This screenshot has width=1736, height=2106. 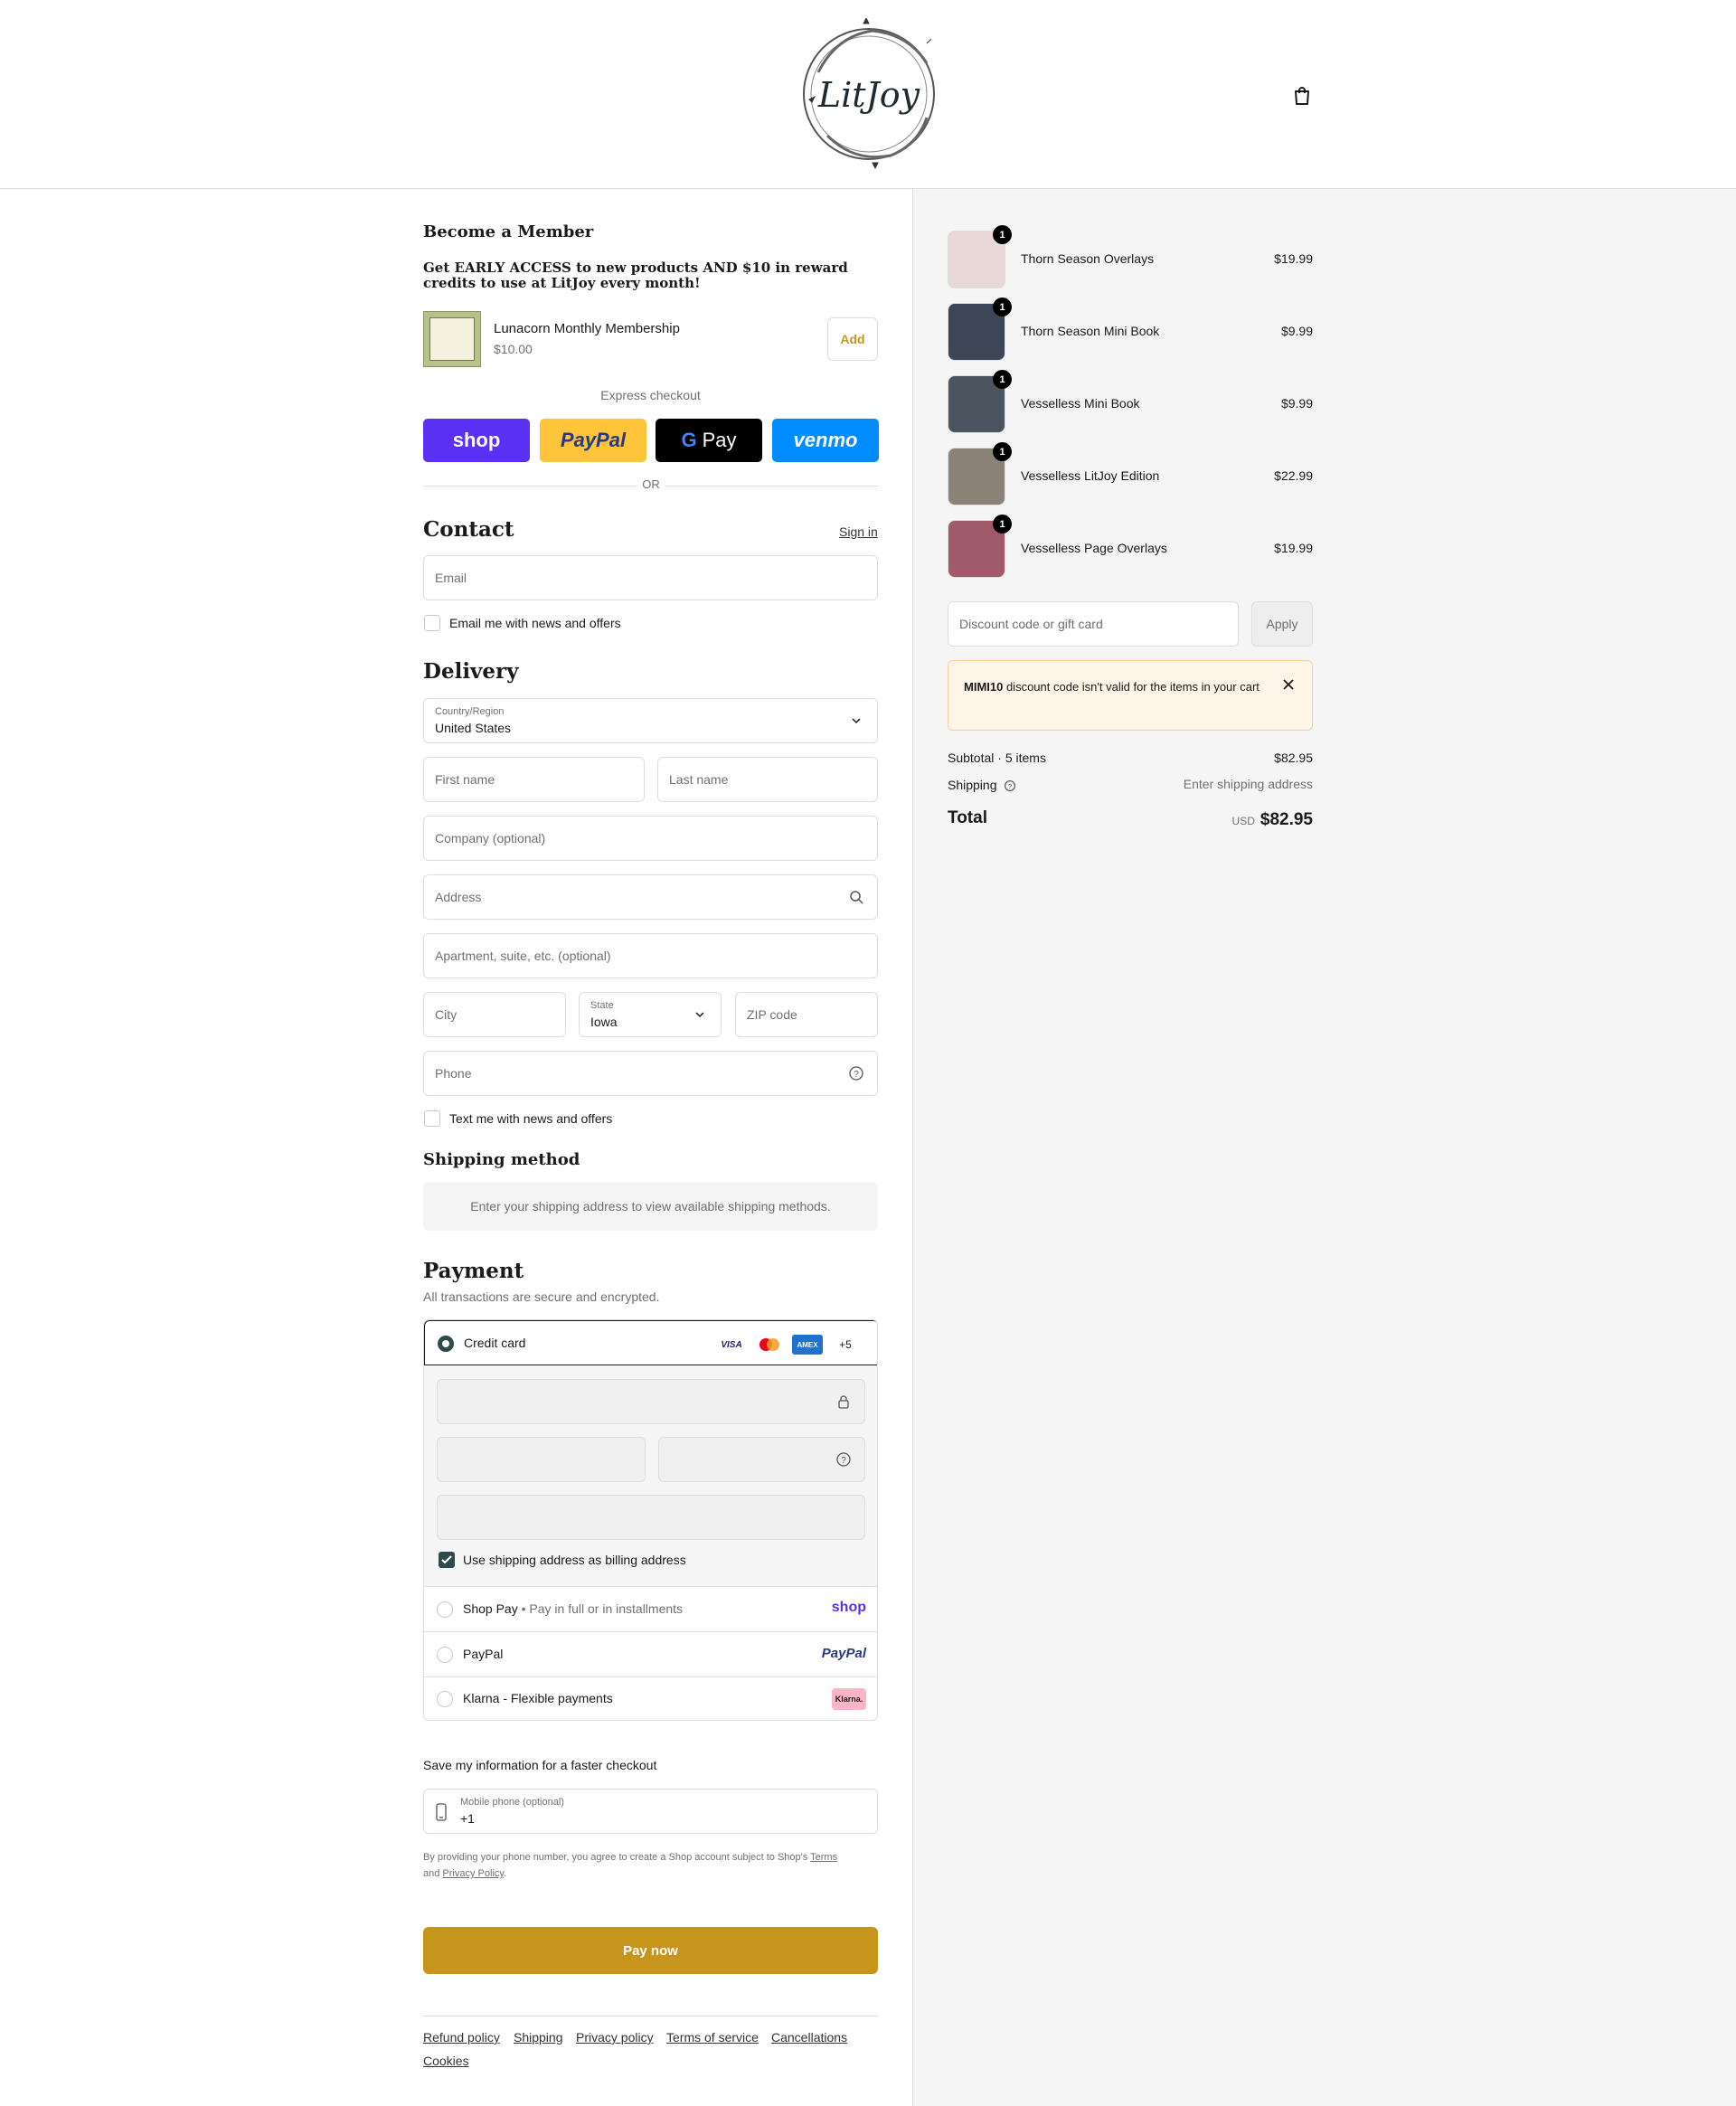 I want to click on paypal-express-button: PayPal, so click(x=593, y=440).